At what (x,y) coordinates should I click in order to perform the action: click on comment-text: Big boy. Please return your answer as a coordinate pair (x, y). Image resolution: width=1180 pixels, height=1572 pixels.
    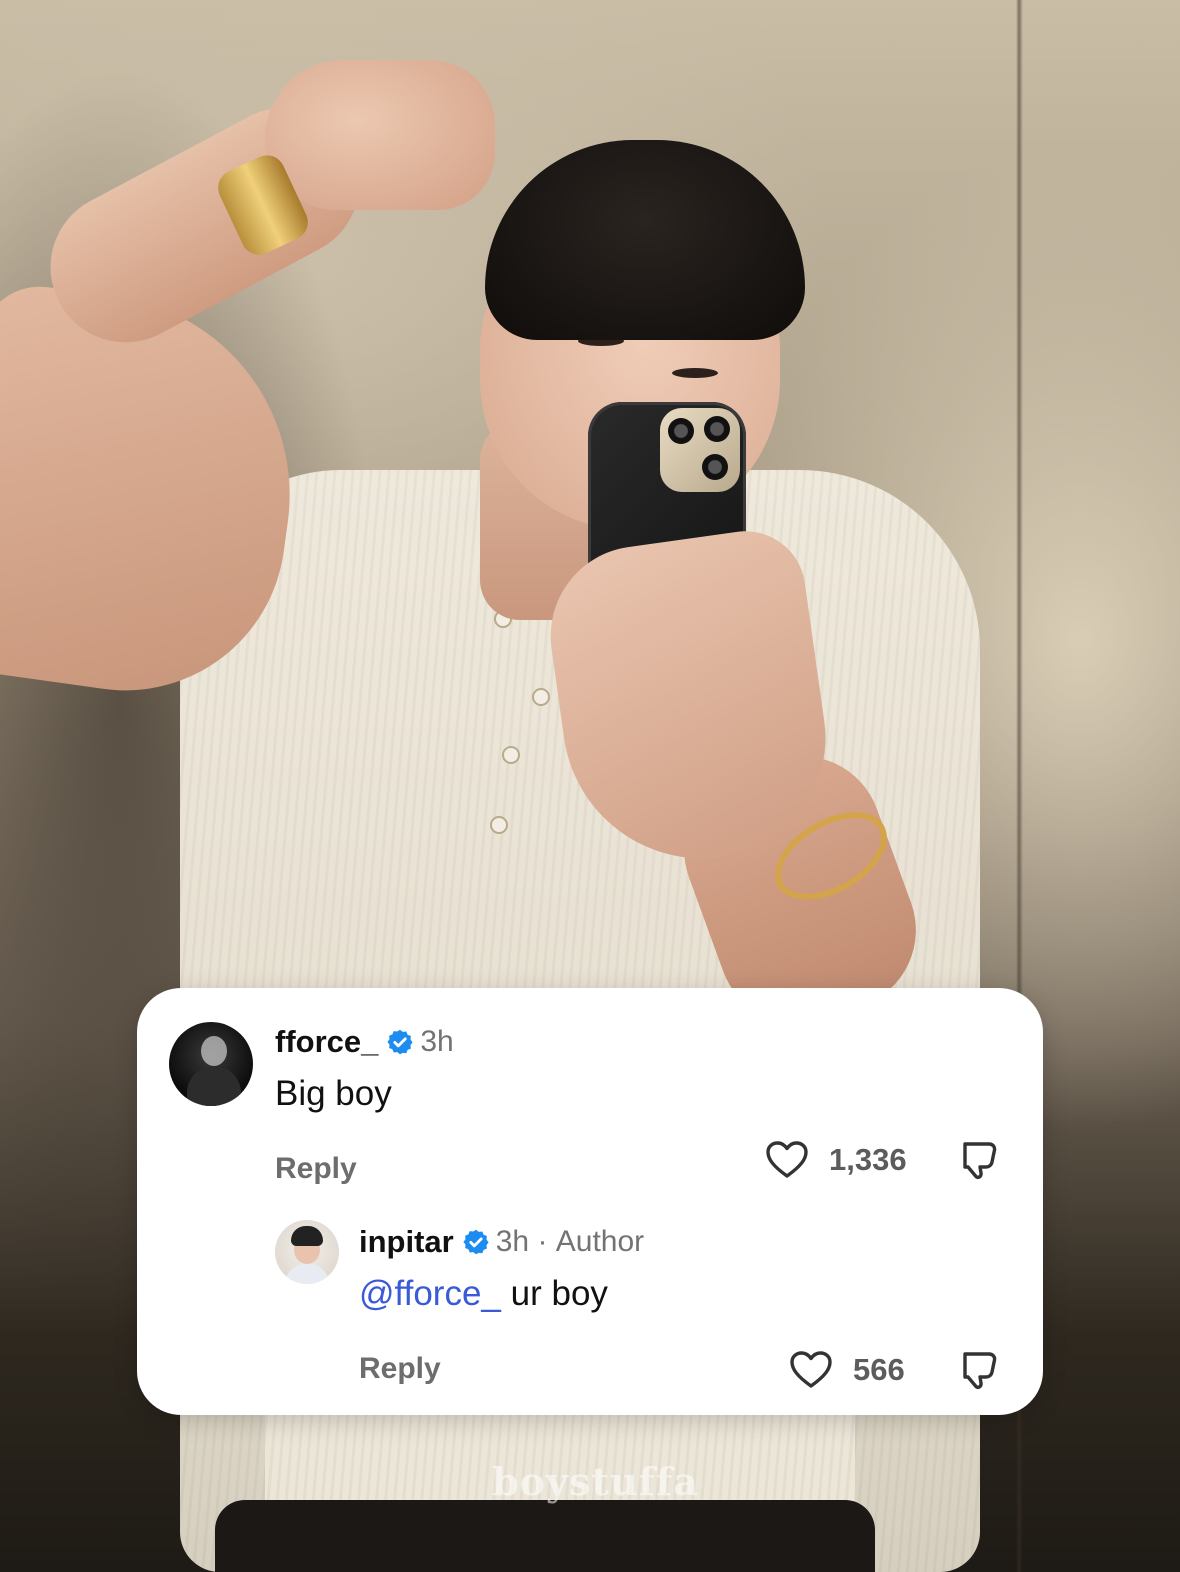
    Looking at the image, I should click on (333, 1093).